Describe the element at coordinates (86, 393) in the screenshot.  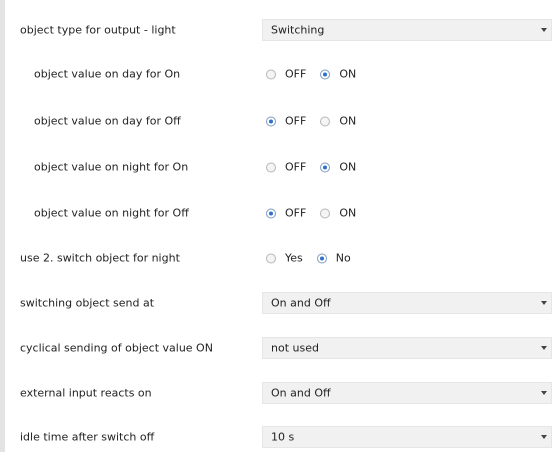
I see `row-label: external input reacts on` at that location.